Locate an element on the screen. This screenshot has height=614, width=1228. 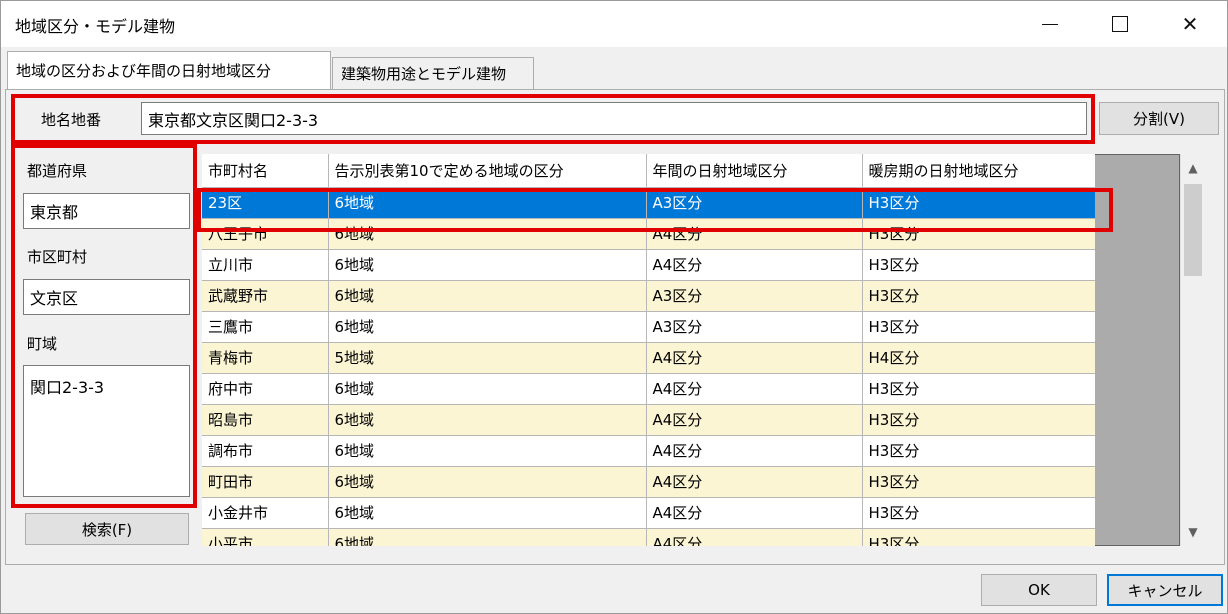
scroll-down-icon: ▼ is located at coordinates (1193, 532).